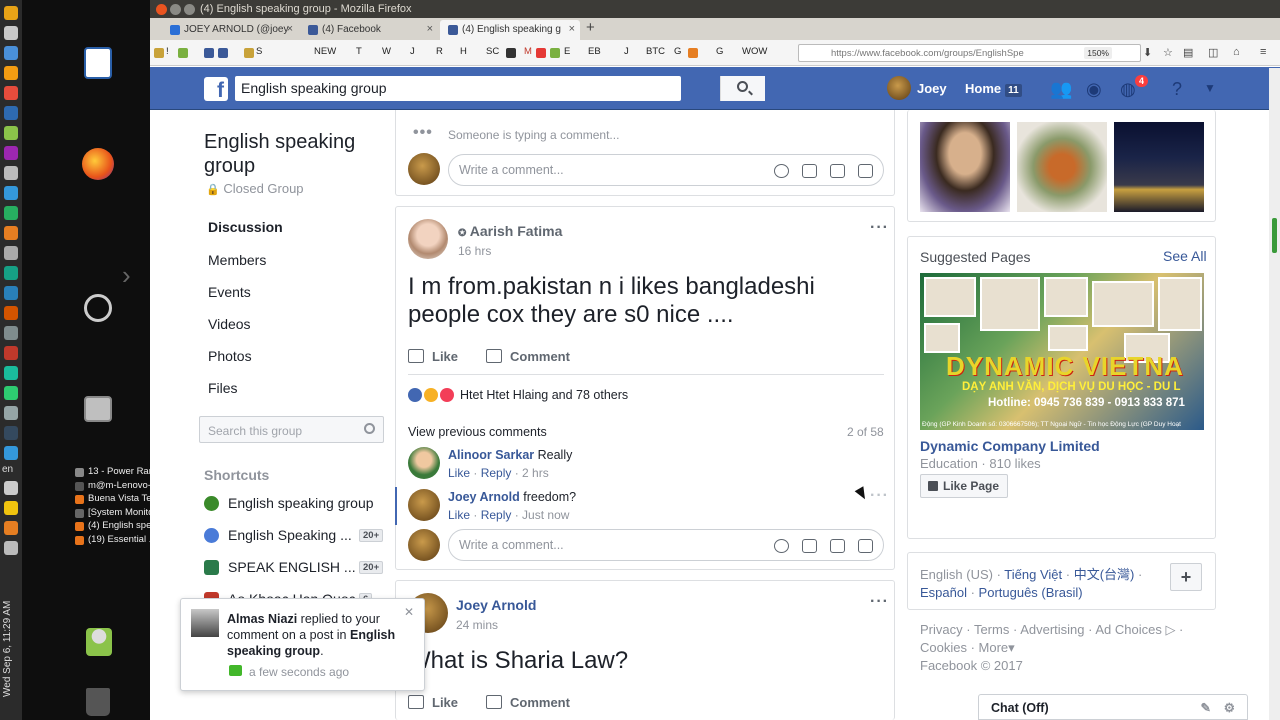 The image size is (1280, 720). Describe the element at coordinates (292, 226) in the screenshot. I see `nav-discussion: Discussion` at that location.